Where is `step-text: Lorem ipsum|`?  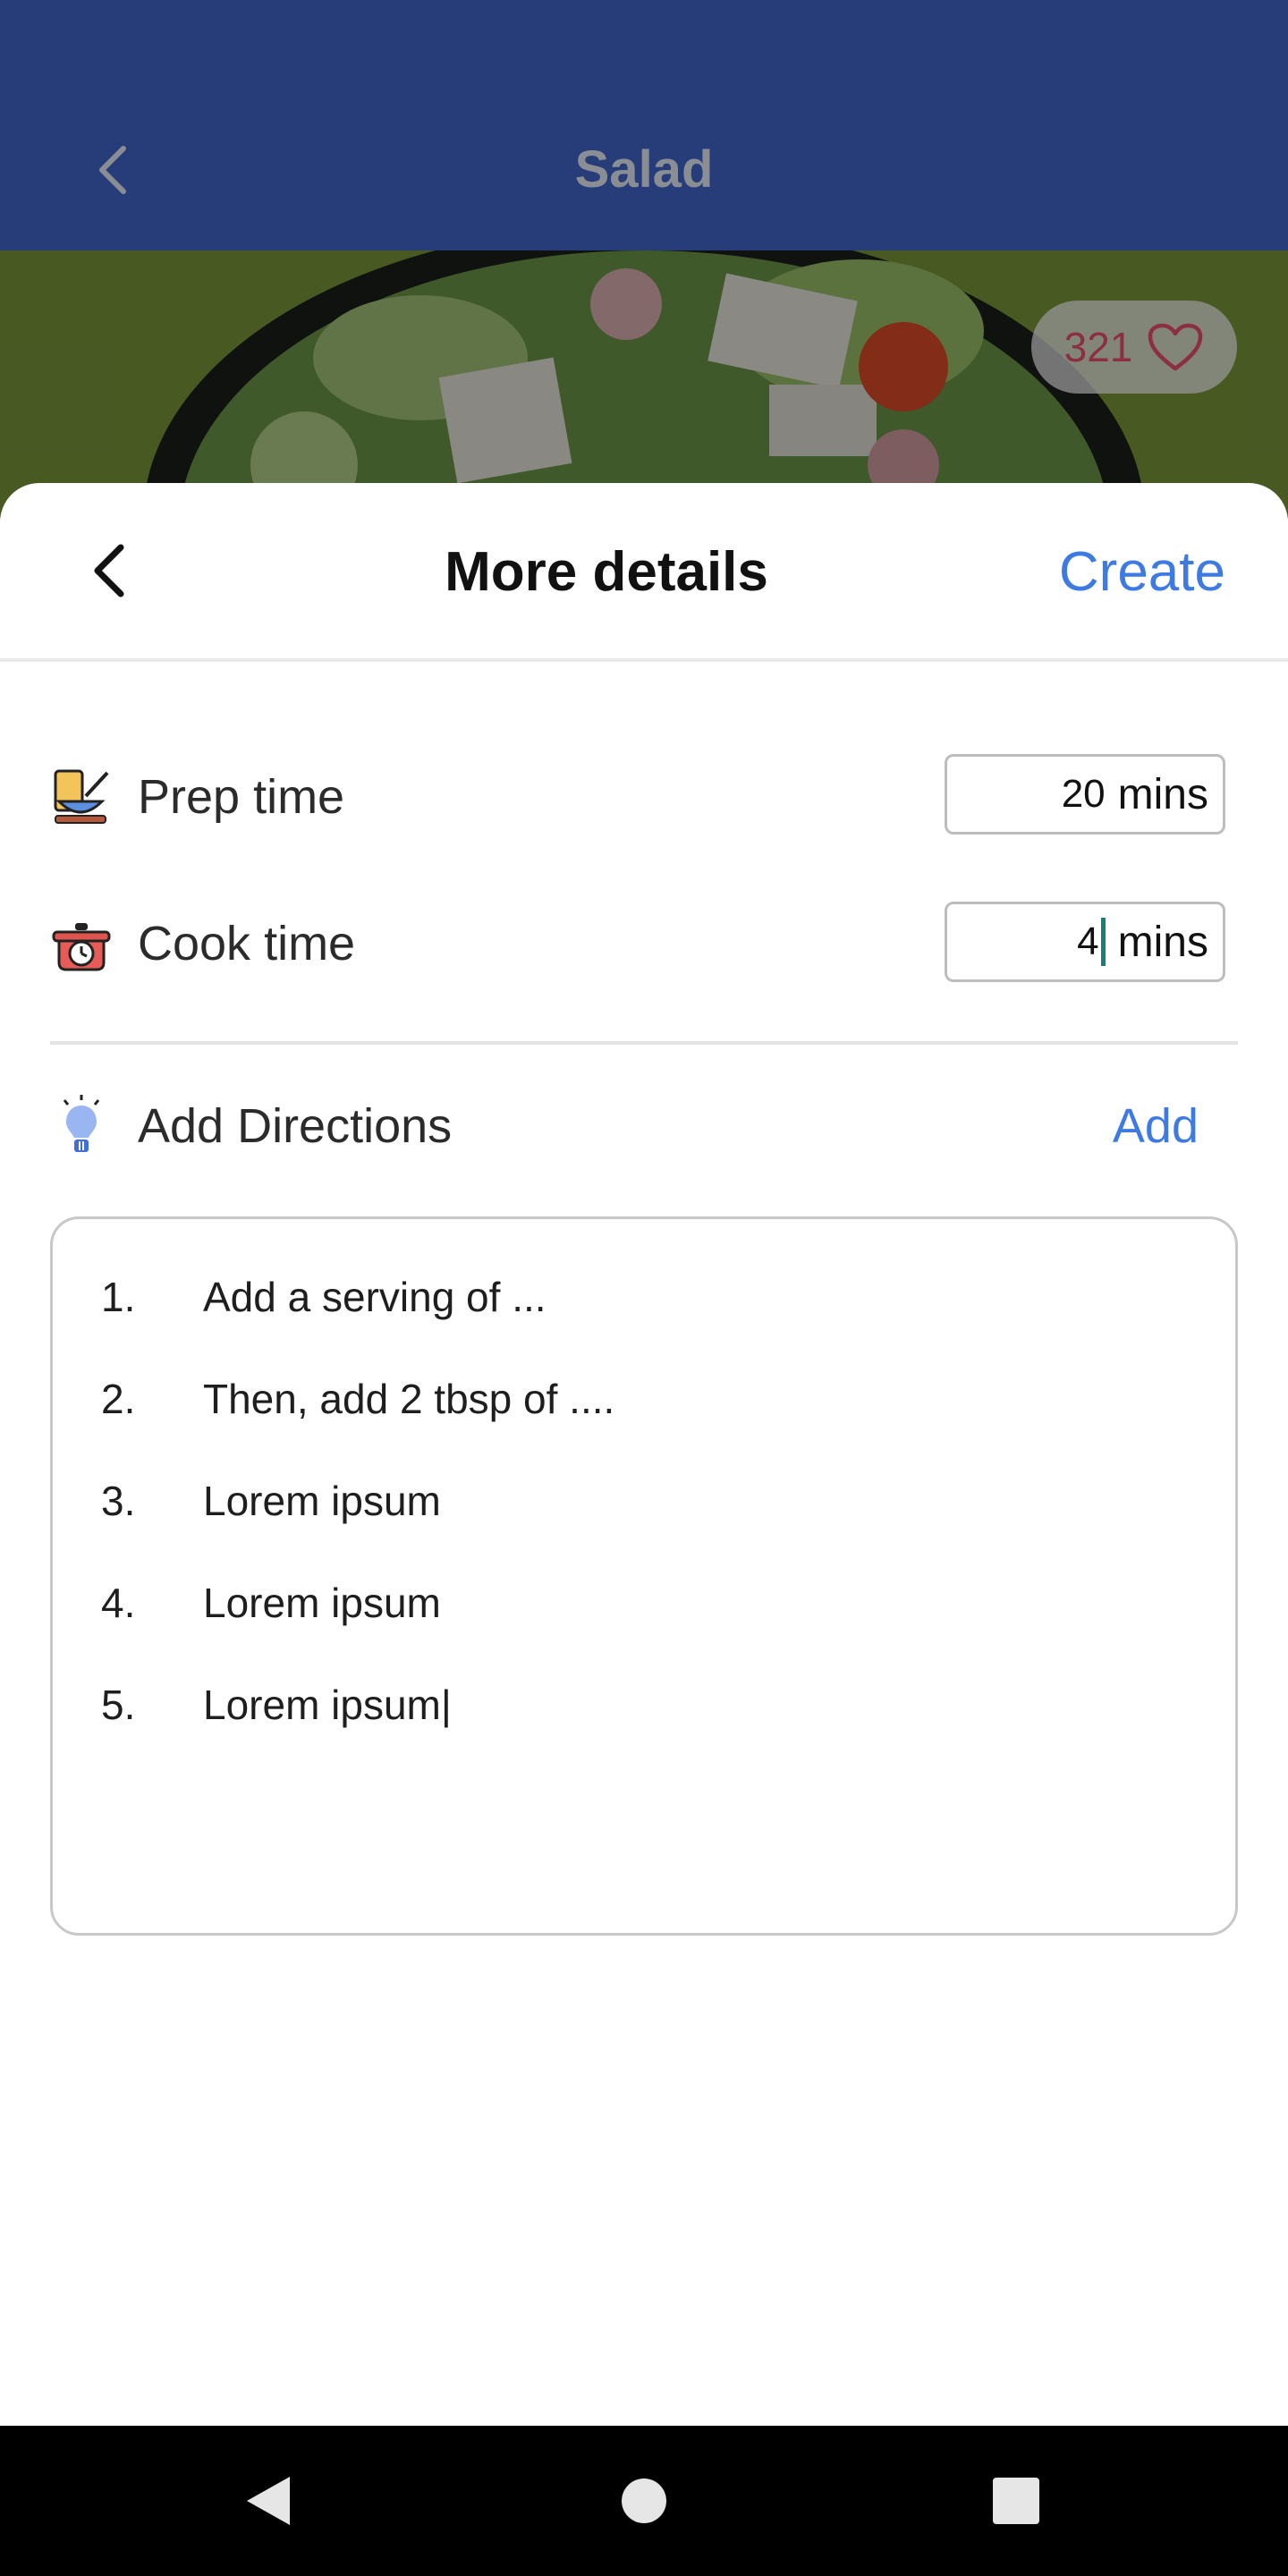
step-text: Lorem ipsum| is located at coordinates (327, 1705).